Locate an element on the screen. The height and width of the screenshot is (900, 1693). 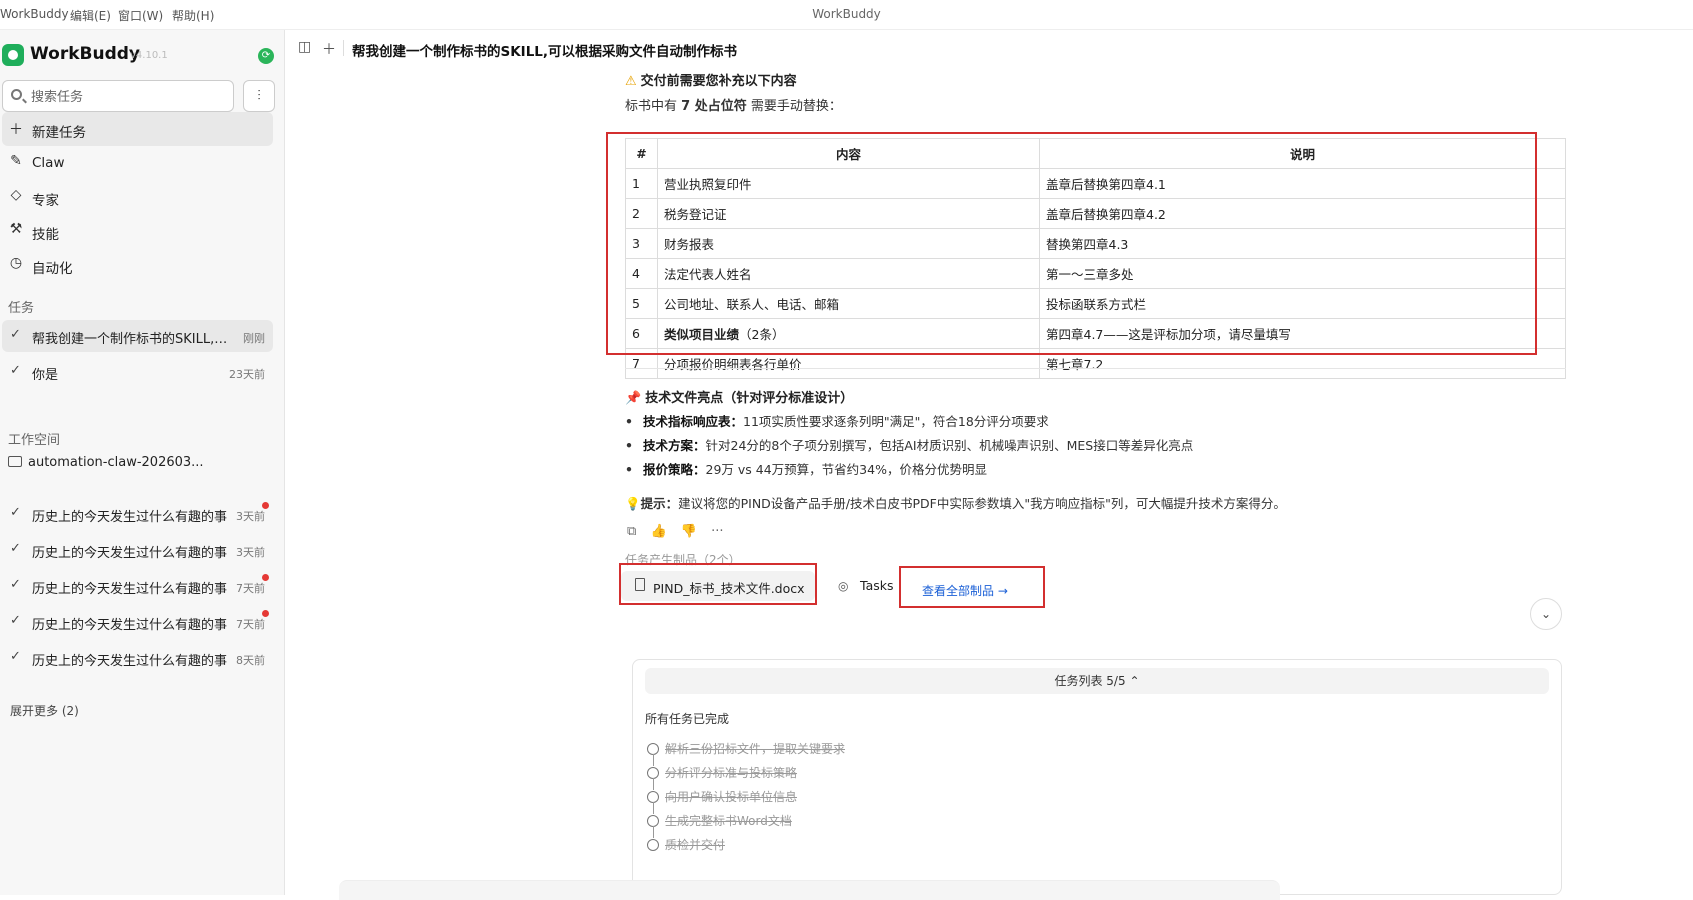
task-time: 3天前 is located at coordinates (250, 552).